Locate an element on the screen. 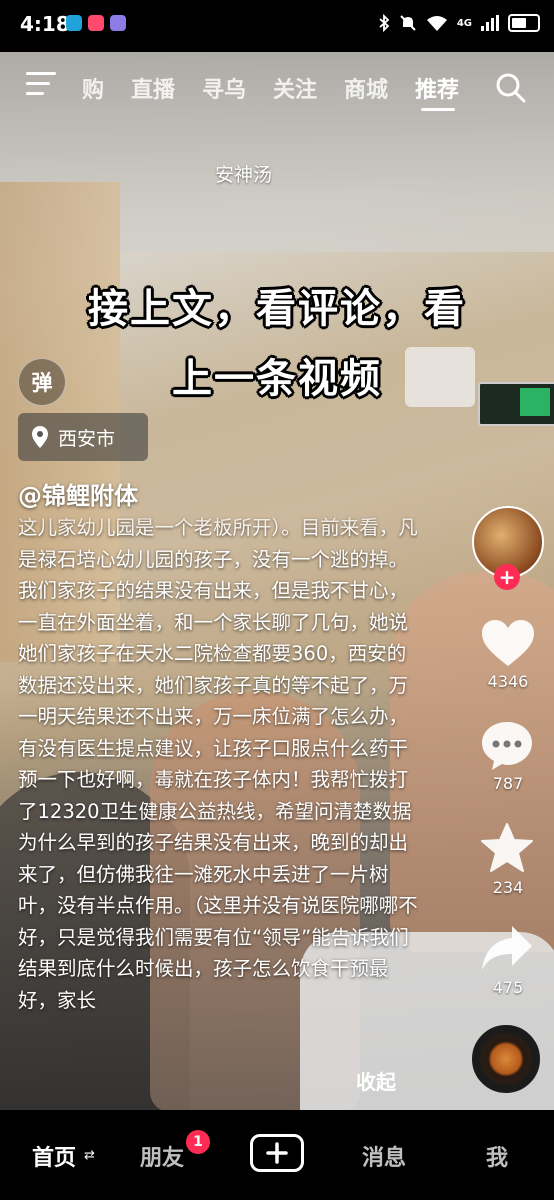  author-name: @锦鲤附体 is located at coordinates (78, 493).